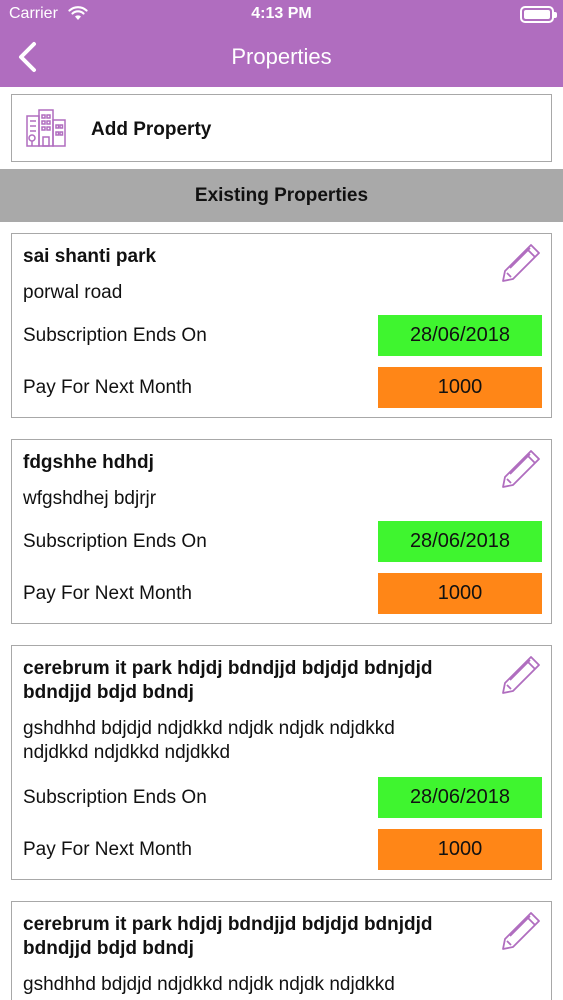 The width and height of the screenshot is (563, 1000). What do you see at coordinates (90, 498) in the screenshot?
I see `property-address: wfgshdhej bdjrjr` at bounding box center [90, 498].